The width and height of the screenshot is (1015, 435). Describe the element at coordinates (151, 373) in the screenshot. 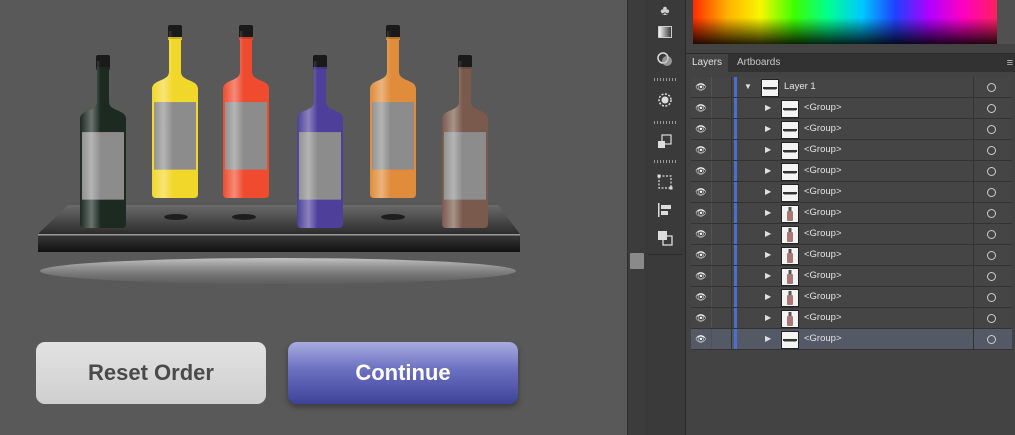

I see `reset-order-button: Reset Order` at that location.